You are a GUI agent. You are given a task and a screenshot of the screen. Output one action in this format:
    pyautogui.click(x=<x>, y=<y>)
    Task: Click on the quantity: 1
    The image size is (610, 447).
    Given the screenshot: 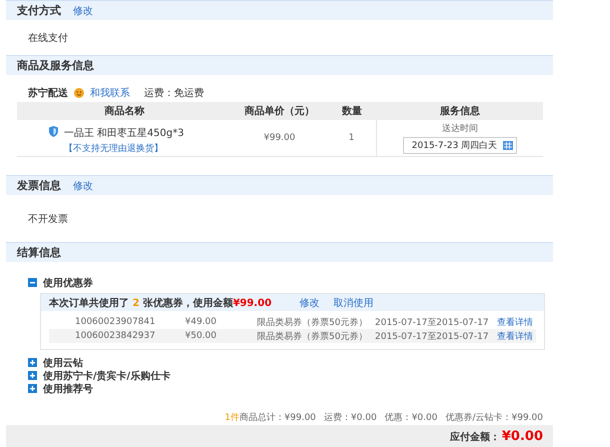 What is the action you would take?
    pyautogui.click(x=351, y=138)
    